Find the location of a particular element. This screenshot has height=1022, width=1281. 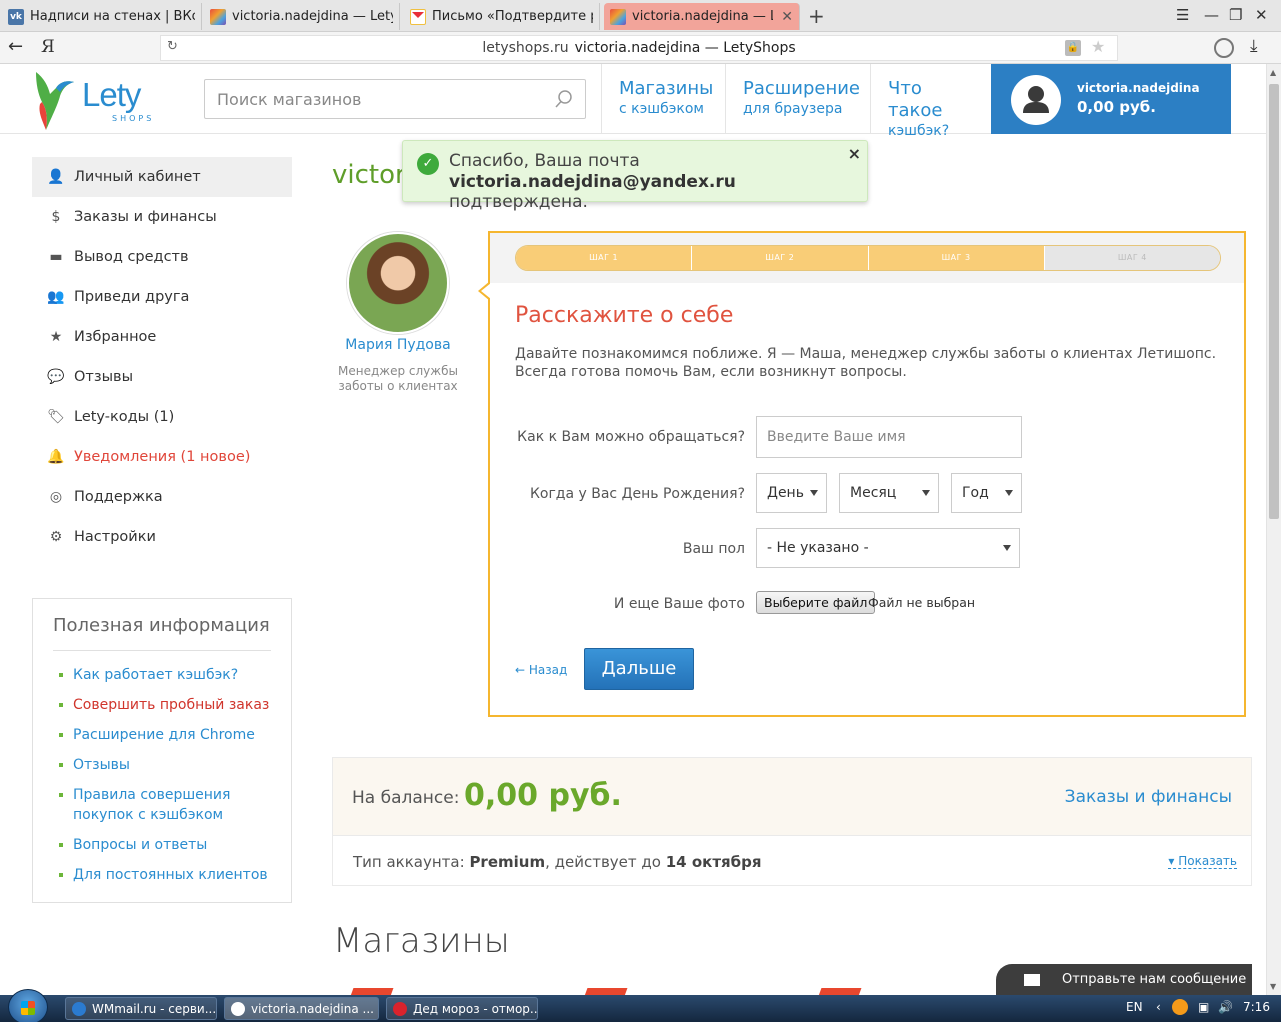

sidebar-item-dashboard: 👤 Личный кабинет is located at coordinates (162, 177).